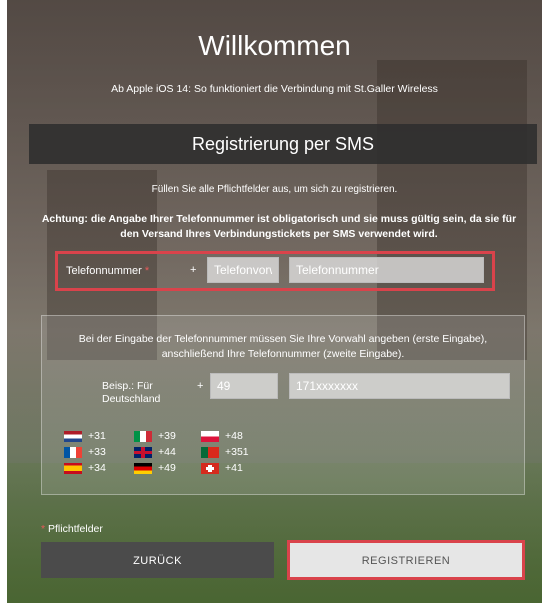 The image size is (542, 603). What do you see at coordinates (85, 468) in the screenshot?
I see `country-code-es: +34` at bounding box center [85, 468].